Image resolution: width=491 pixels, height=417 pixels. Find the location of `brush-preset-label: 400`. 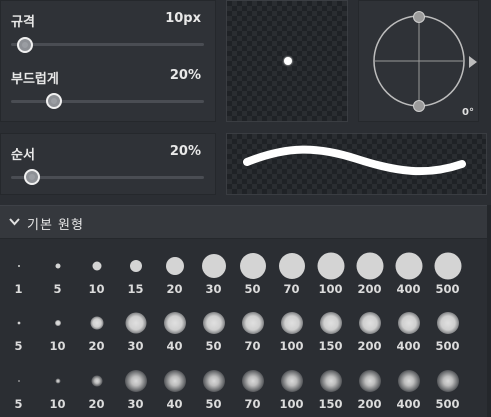

brush-preset-label: 400 is located at coordinates (408, 346).